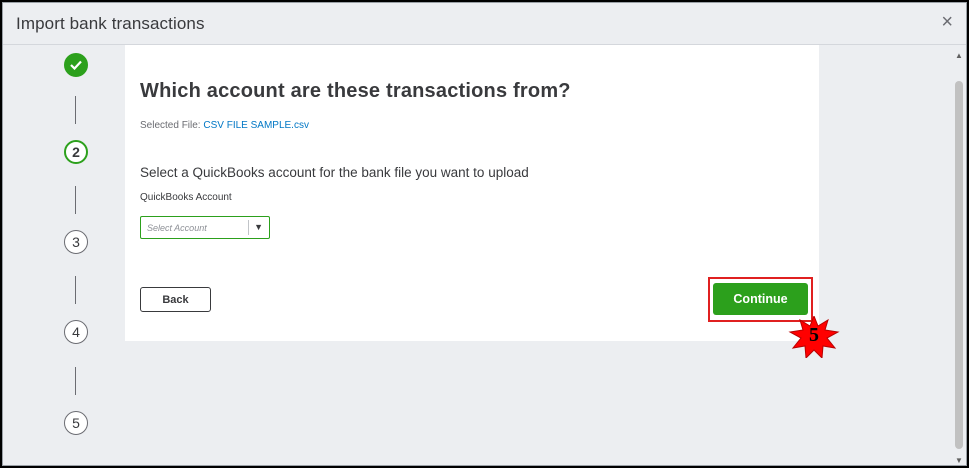 The width and height of the screenshot is (969, 468). What do you see at coordinates (248, 227) in the screenshot?
I see `select-divider` at bounding box center [248, 227].